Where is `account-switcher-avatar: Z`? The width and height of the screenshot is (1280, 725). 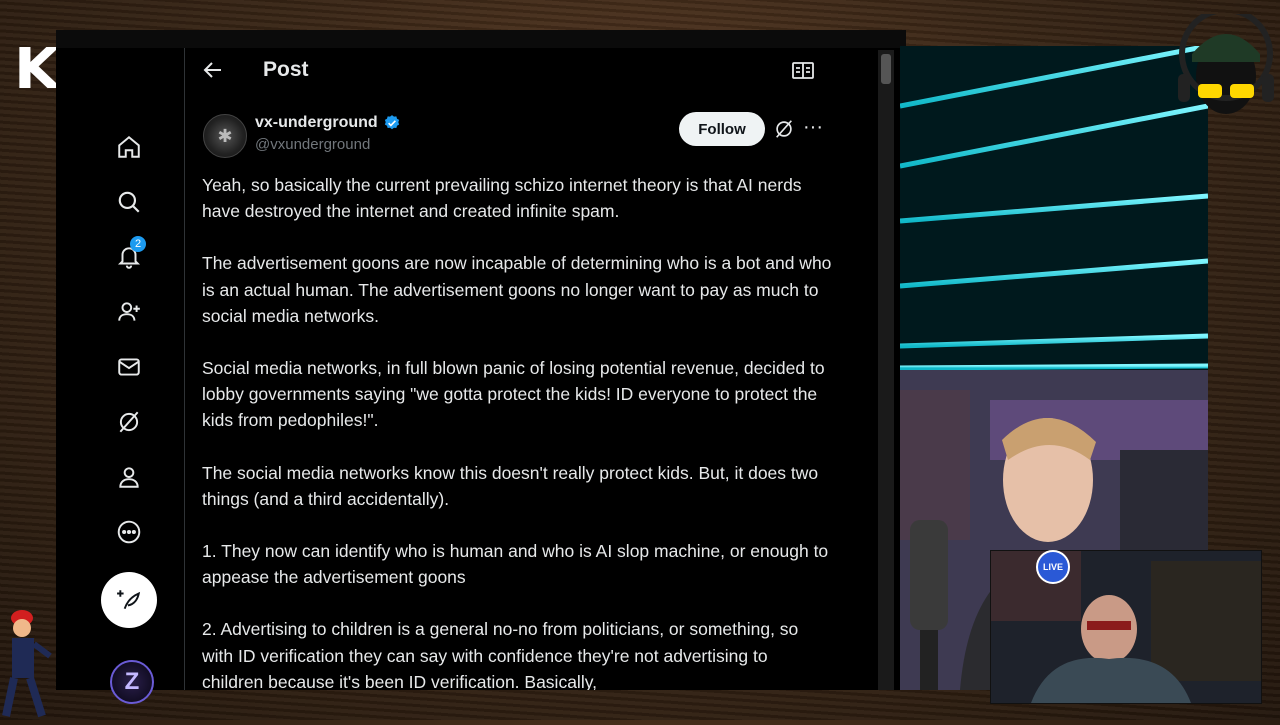 account-switcher-avatar: Z is located at coordinates (132, 682).